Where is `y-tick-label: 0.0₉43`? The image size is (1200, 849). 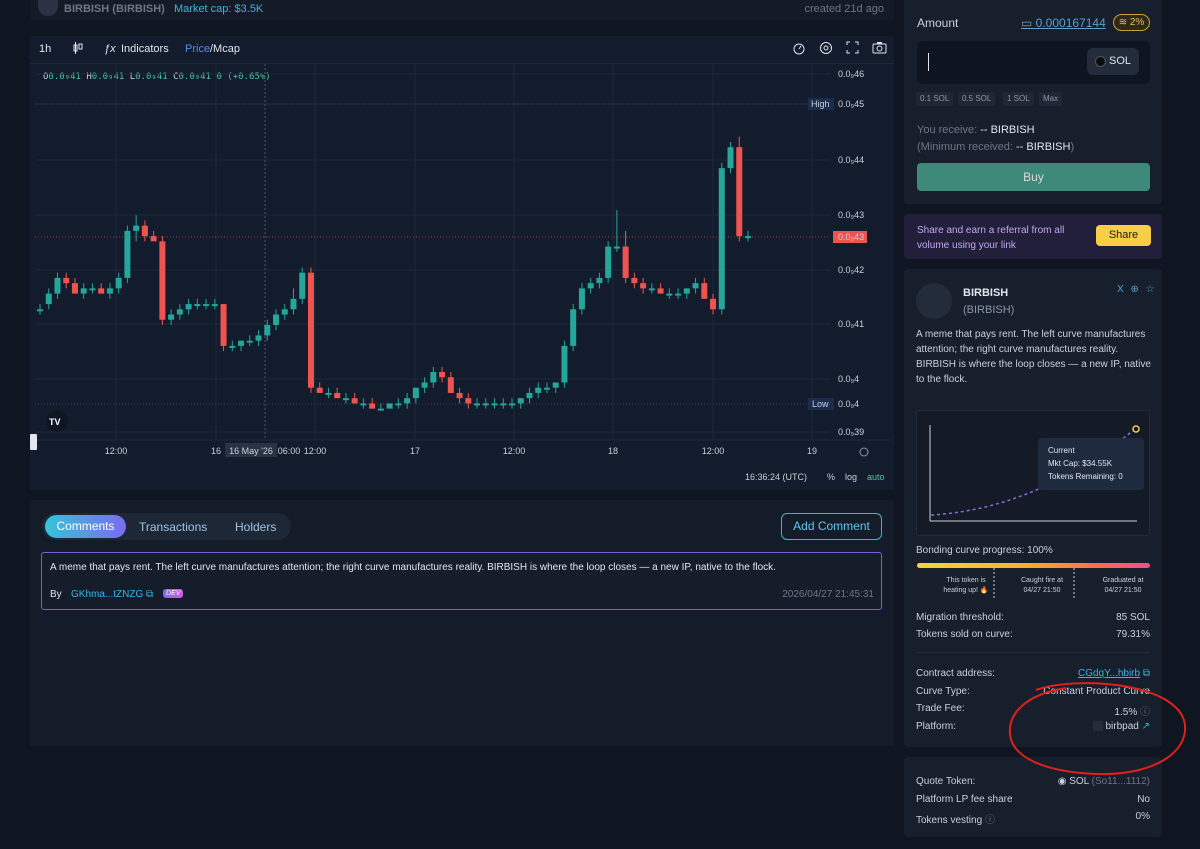 y-tick-label: 0.0₉43 is located at coordinates (851, 237).